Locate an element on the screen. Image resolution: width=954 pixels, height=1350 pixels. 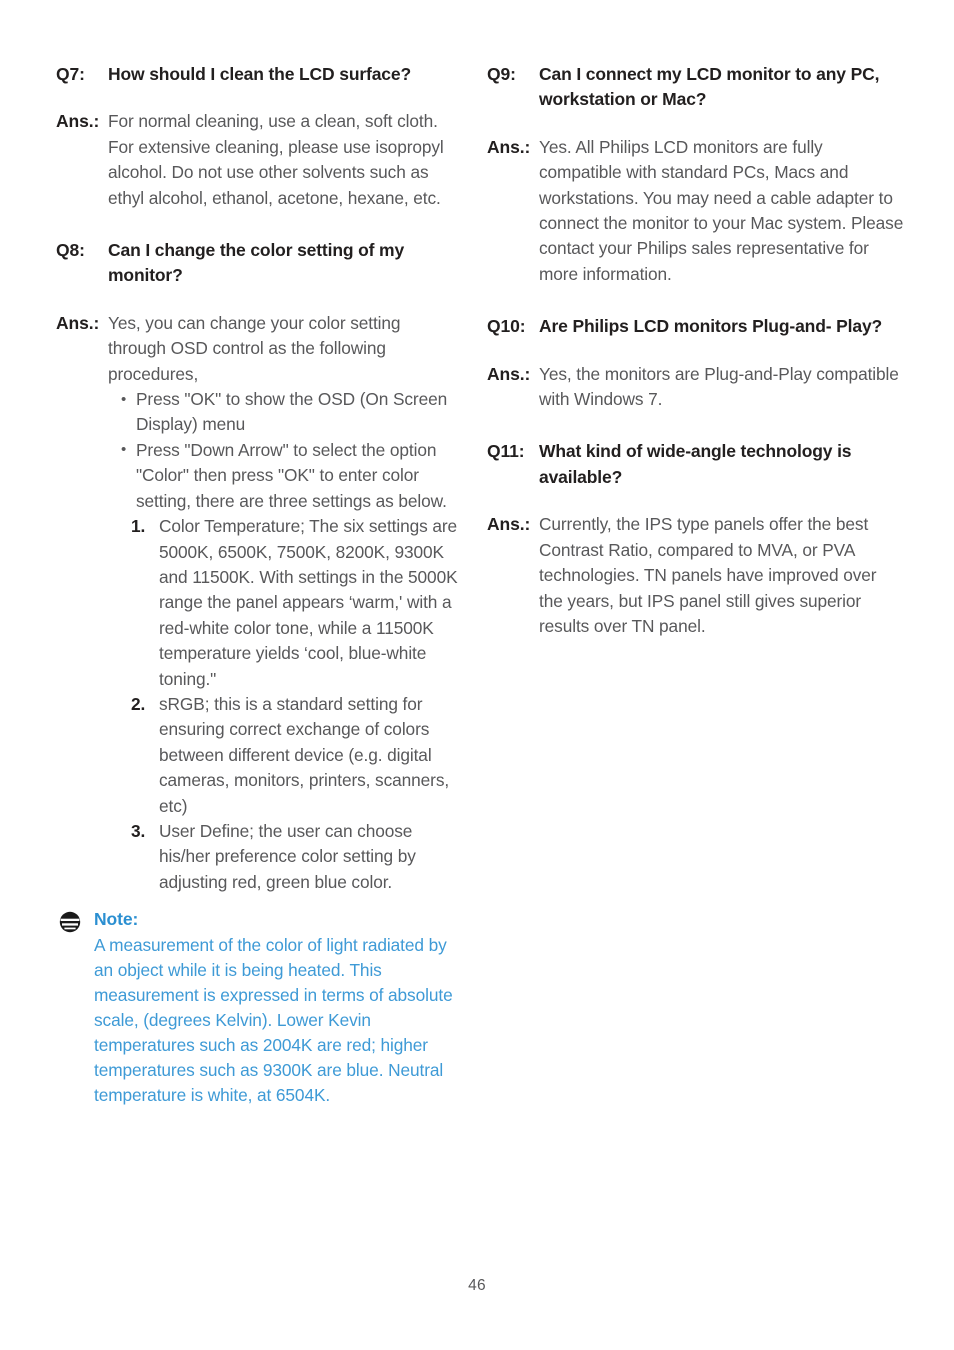
page-number: 46 is located at coordinates (477, 1285).